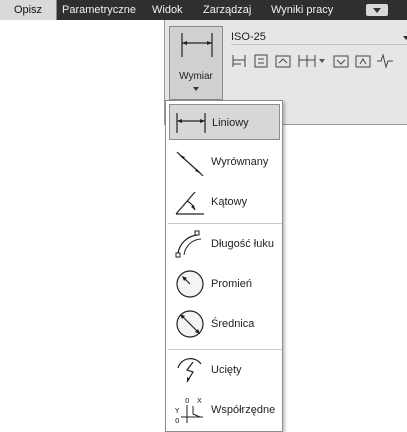  I want to click on menu-item-label: Liniowy, so click(230, 123).